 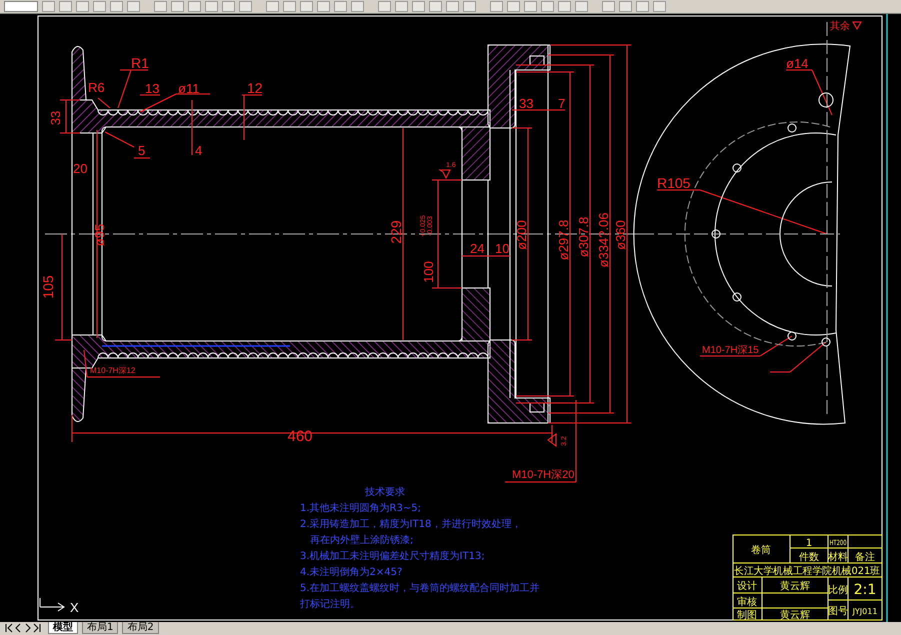 I want to click on title-block-text: 2:1, so click(x=865, y=590).